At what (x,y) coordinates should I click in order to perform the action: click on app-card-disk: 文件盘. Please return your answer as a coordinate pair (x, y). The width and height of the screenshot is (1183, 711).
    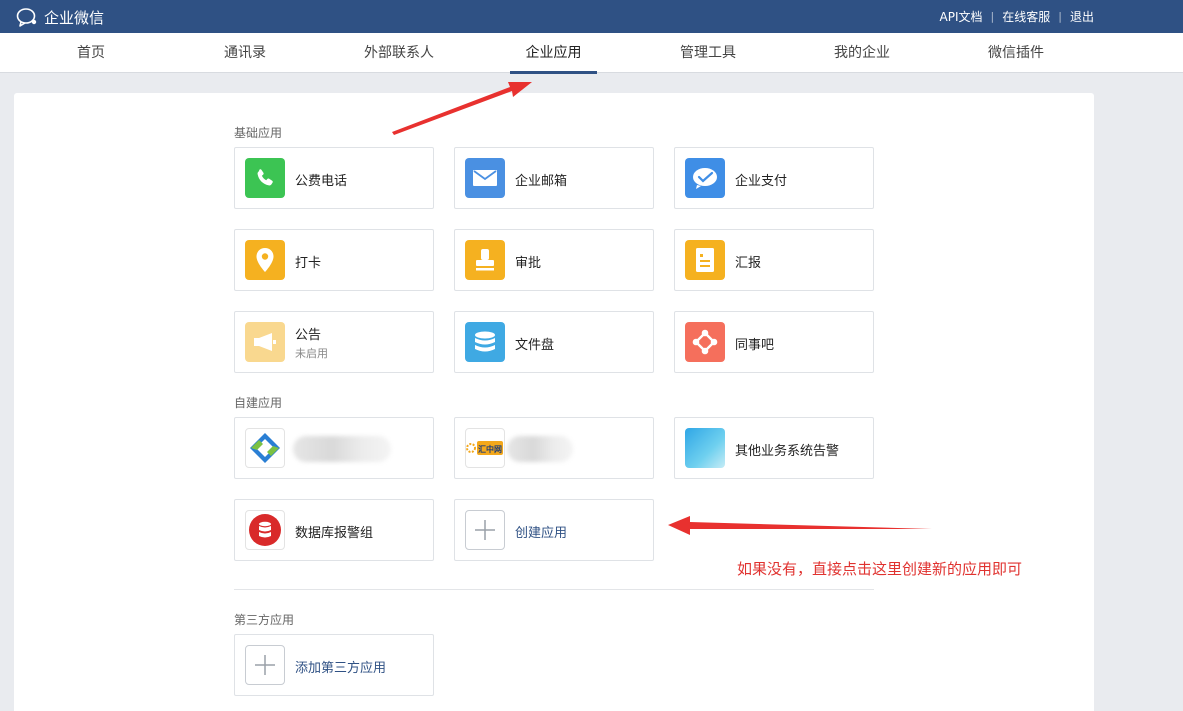
    Looking at the image, I should click on (554, 342).